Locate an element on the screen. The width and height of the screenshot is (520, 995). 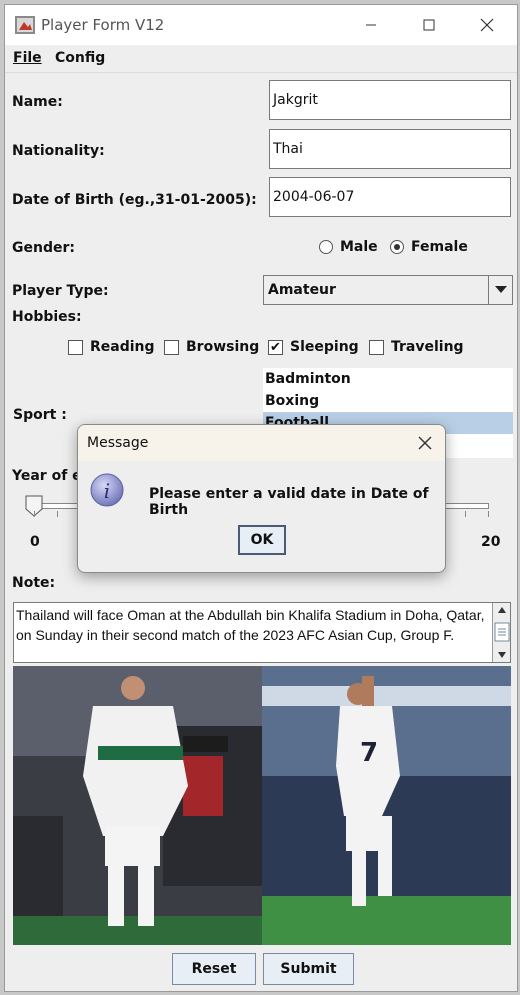
submit-button: Submit is located at coordinates (308, 969).